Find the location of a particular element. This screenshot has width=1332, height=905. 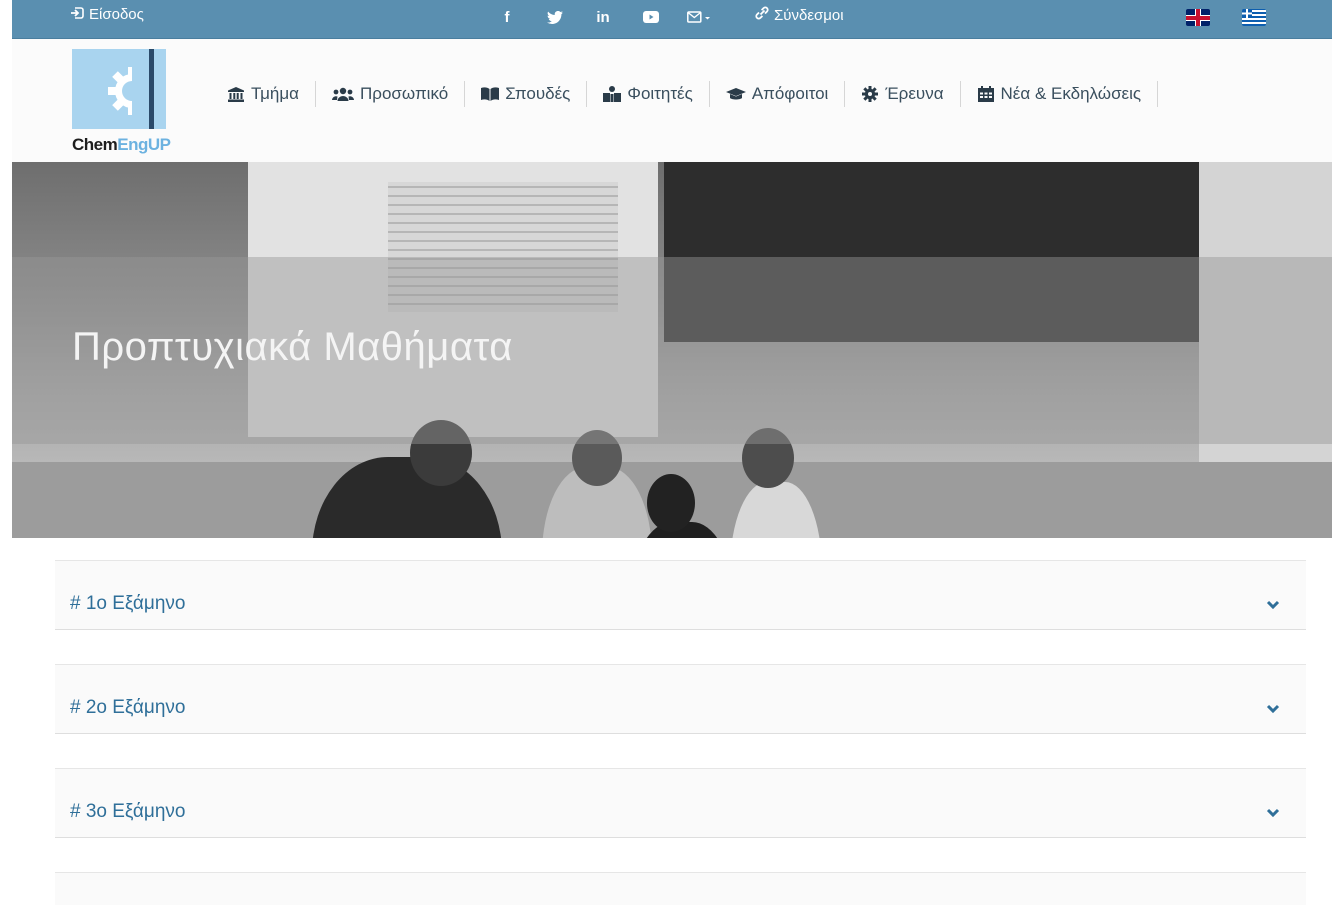

accordion-label: # 3ο Εξάμηνο is located at coordinates (128, 811).